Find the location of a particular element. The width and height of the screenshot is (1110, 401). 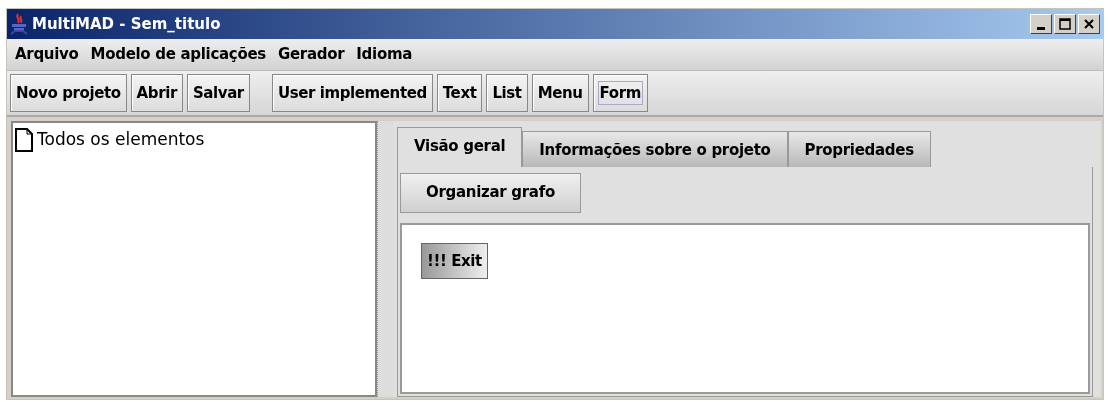

tab: Informações sobre o projeto is located at coordinates (655, 149).